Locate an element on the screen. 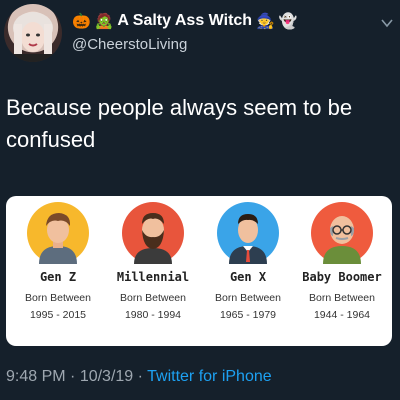 The height and width of the screenshot is (400, 400). gen-x-avatar-icon is located at coordinates (248, 233).